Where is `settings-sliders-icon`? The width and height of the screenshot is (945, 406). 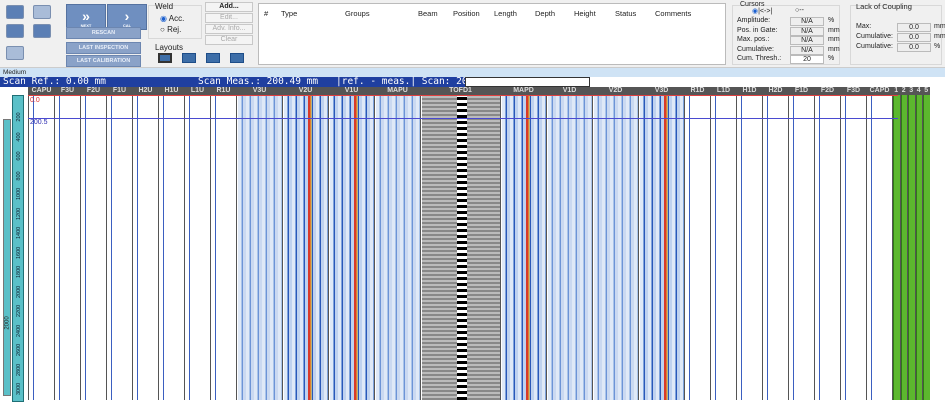
settings-sliders-icon is located at coordinates (15, 53).